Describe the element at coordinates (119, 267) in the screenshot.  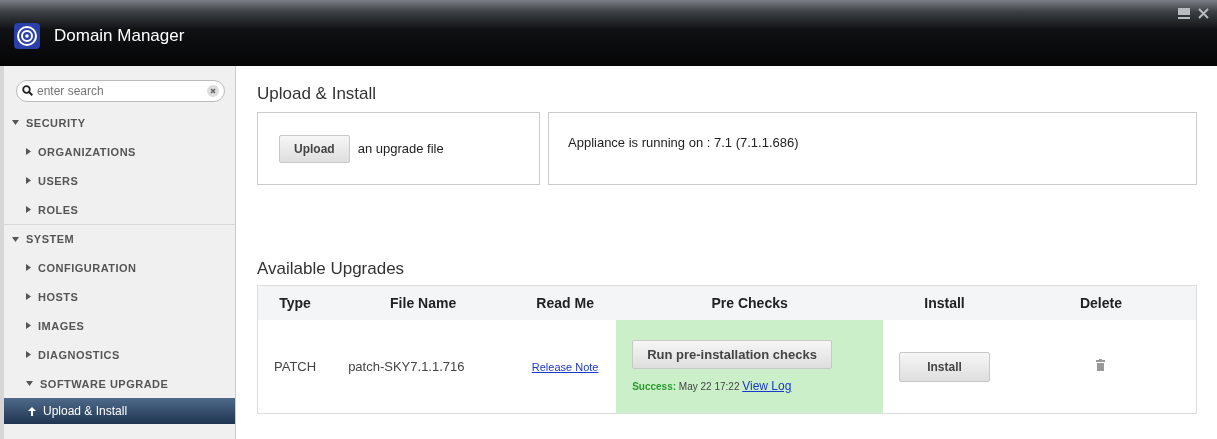
I see `sidebar-item: CONFIGURATION` at that location.